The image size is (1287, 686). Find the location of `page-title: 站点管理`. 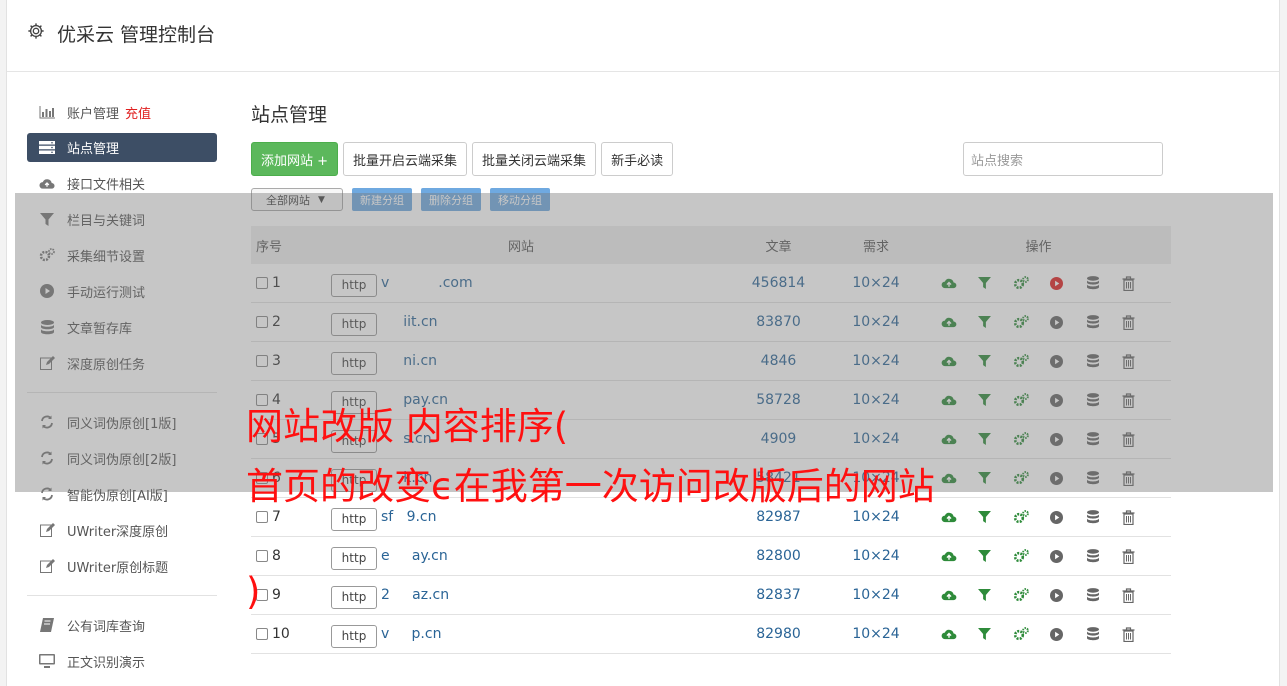

page-title: 站点管理 is located at coordinates (289, 115).